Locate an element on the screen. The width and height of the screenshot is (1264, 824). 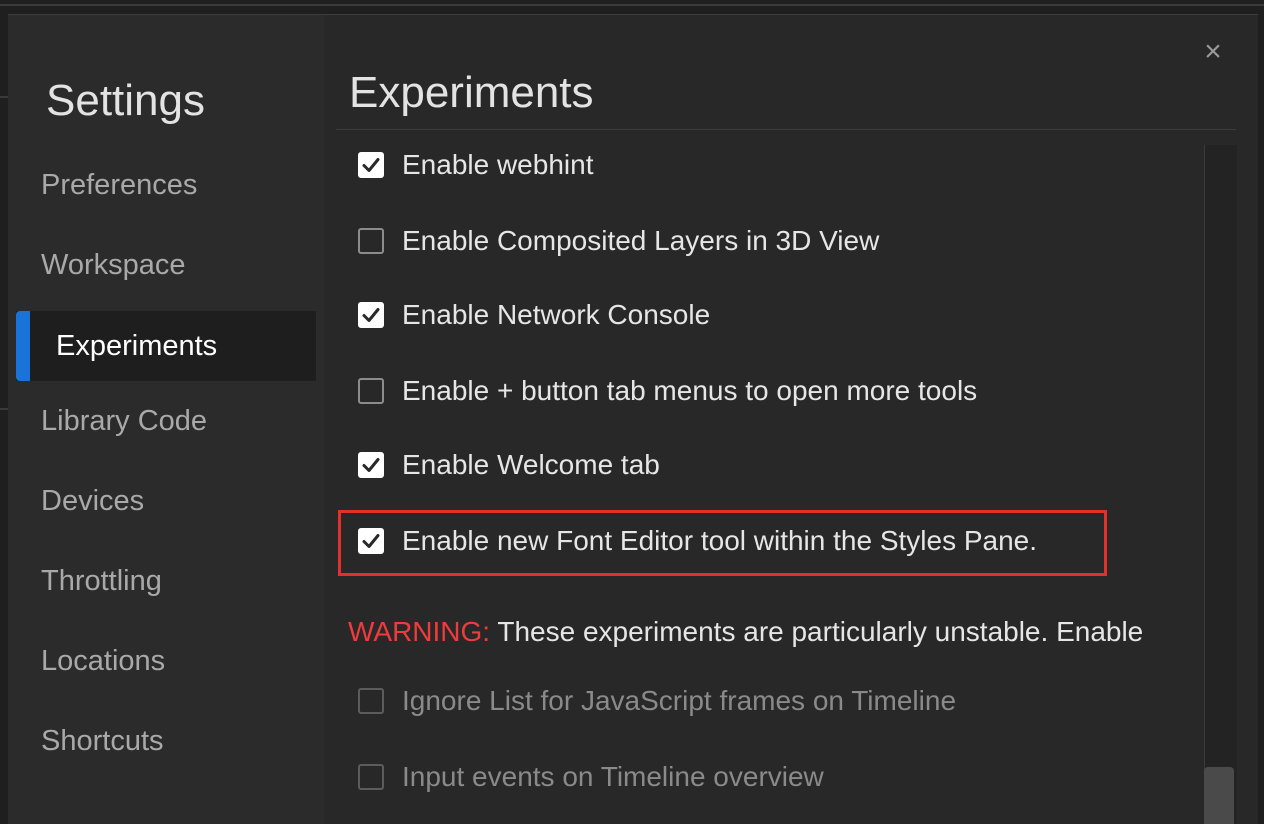
sidebar-item-label: Devices is located at coordinates (93, 500).